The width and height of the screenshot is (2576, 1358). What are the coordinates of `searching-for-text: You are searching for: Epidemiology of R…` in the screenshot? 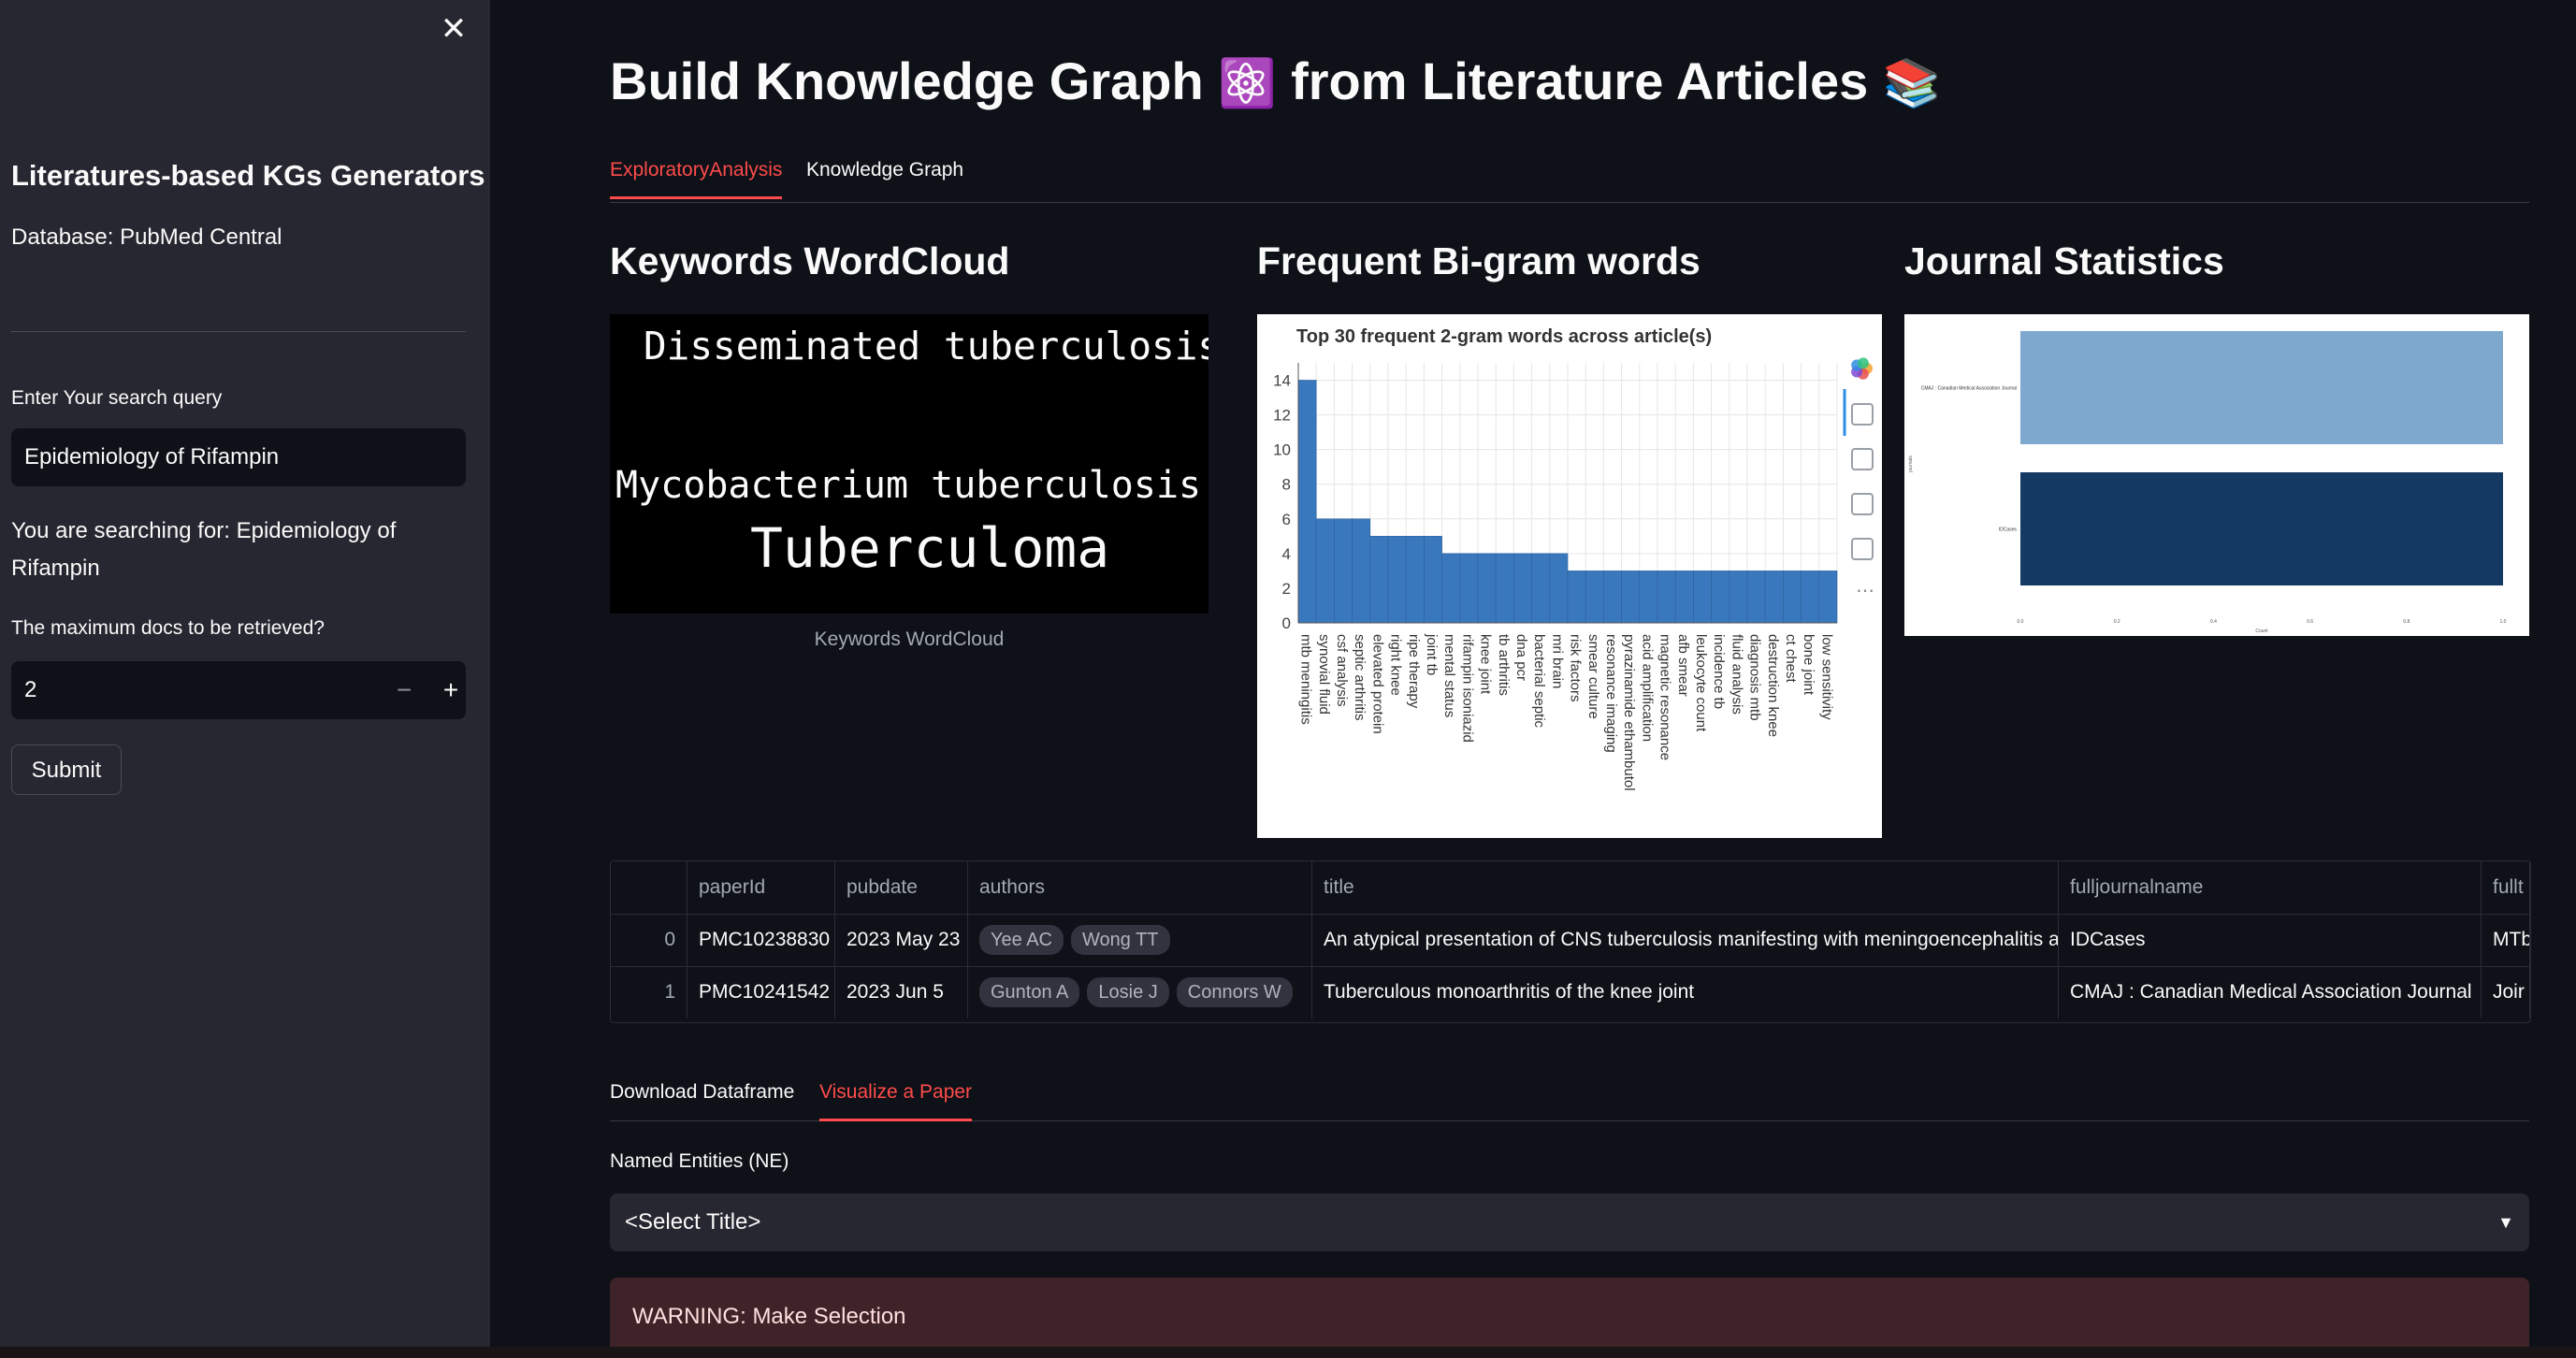 It's located at (204, 549).